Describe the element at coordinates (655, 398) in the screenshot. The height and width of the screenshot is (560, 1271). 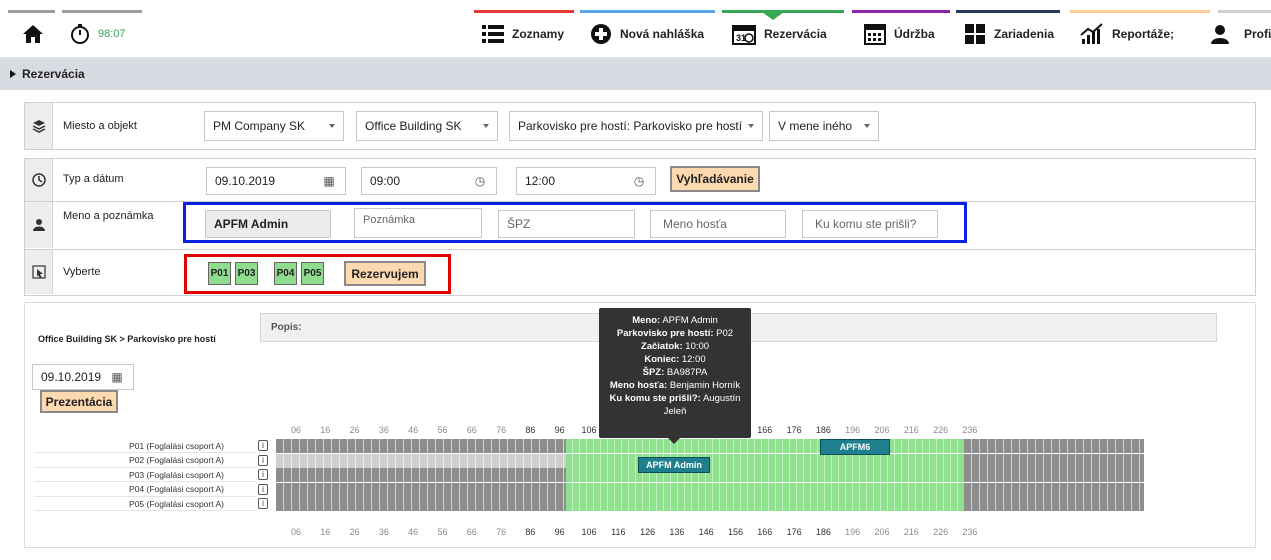
I see `tooltip-key: Ku komu ste prišli?:` at that location.